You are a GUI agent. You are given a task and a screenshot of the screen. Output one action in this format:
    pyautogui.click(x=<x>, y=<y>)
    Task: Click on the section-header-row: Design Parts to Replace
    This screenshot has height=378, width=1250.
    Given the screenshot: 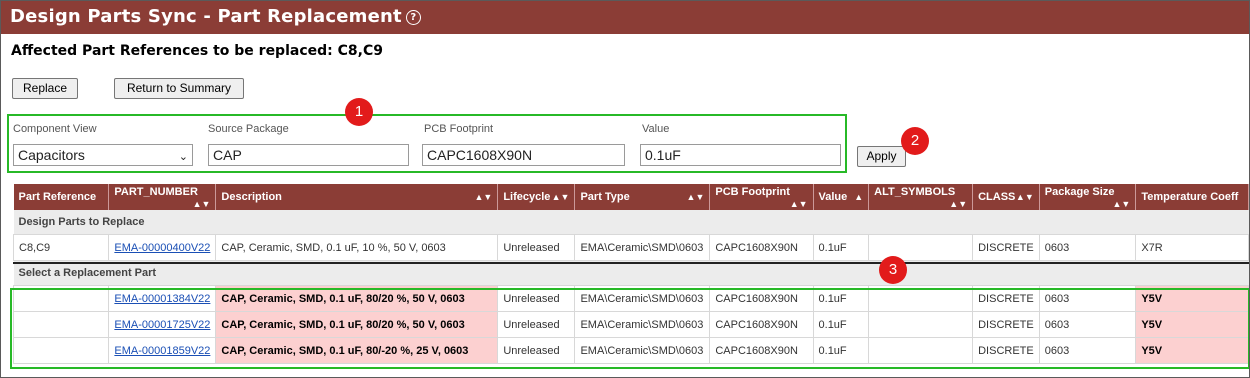 What is the action you would take?
    pyautogui.click(x=631, y=222)
    